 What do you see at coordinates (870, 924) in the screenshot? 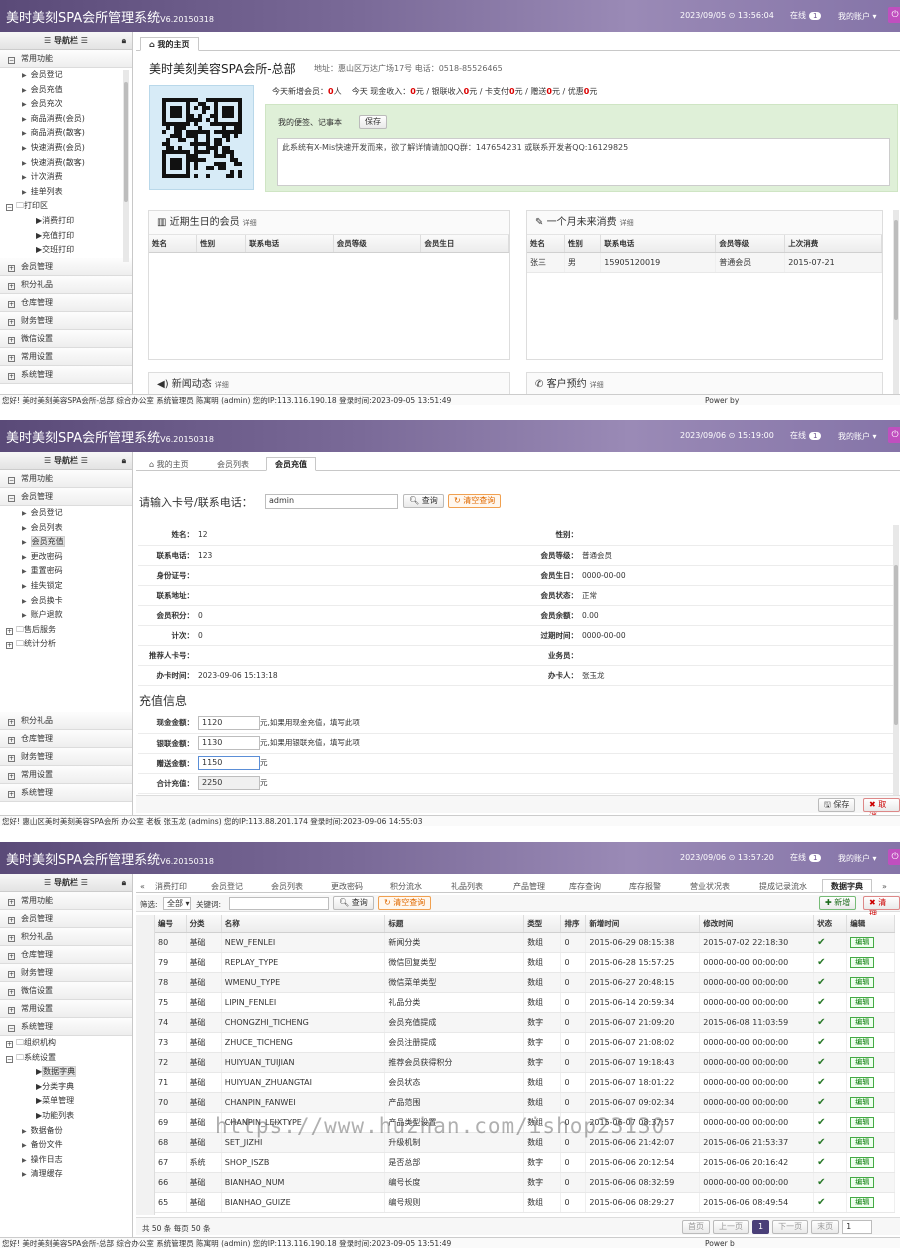
I see `column-header: 编辑` at bounding box center [870, 924].